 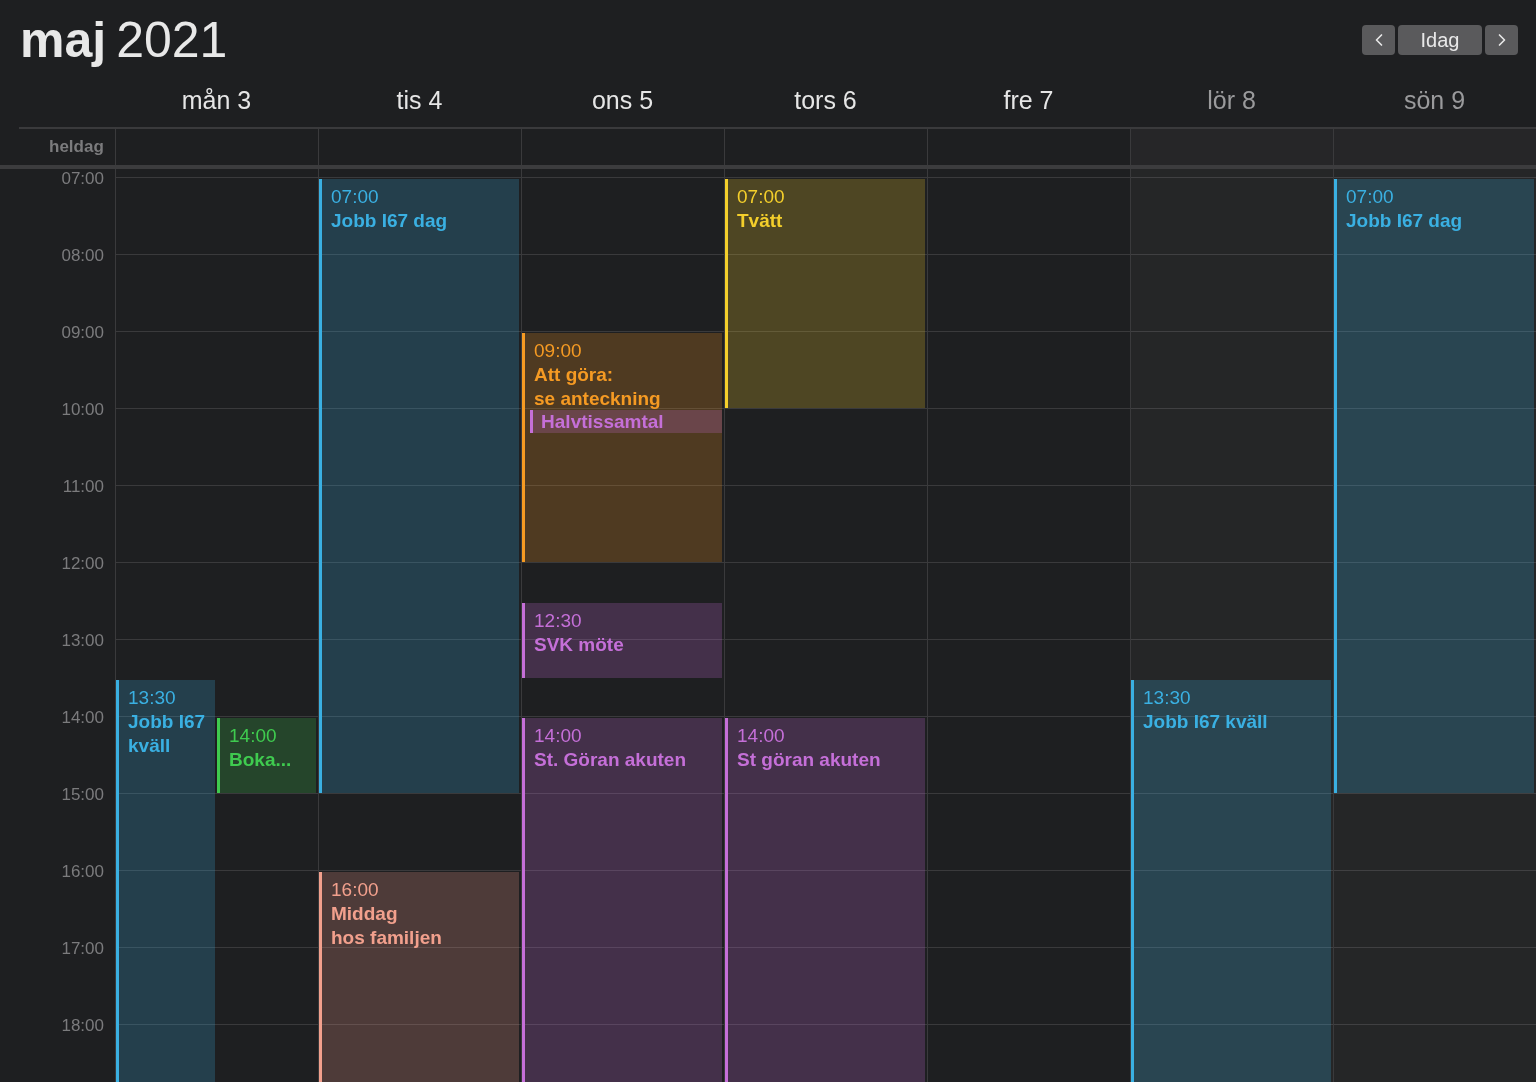 What do you see at coordinates (83, 256) in the screenshot?
I see `hour-label: 08:00` at bounding box center [83, 256].